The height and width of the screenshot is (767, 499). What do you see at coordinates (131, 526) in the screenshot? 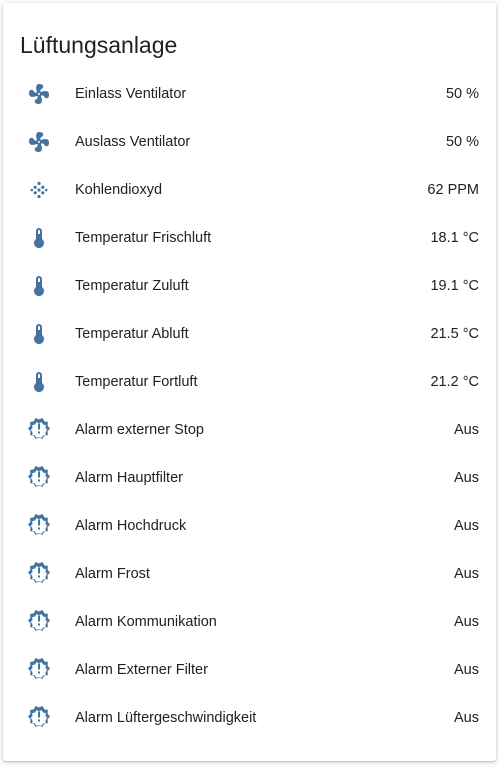
I see `entity-label: Alarm Hochdruck` at bounding box center [131, 526].